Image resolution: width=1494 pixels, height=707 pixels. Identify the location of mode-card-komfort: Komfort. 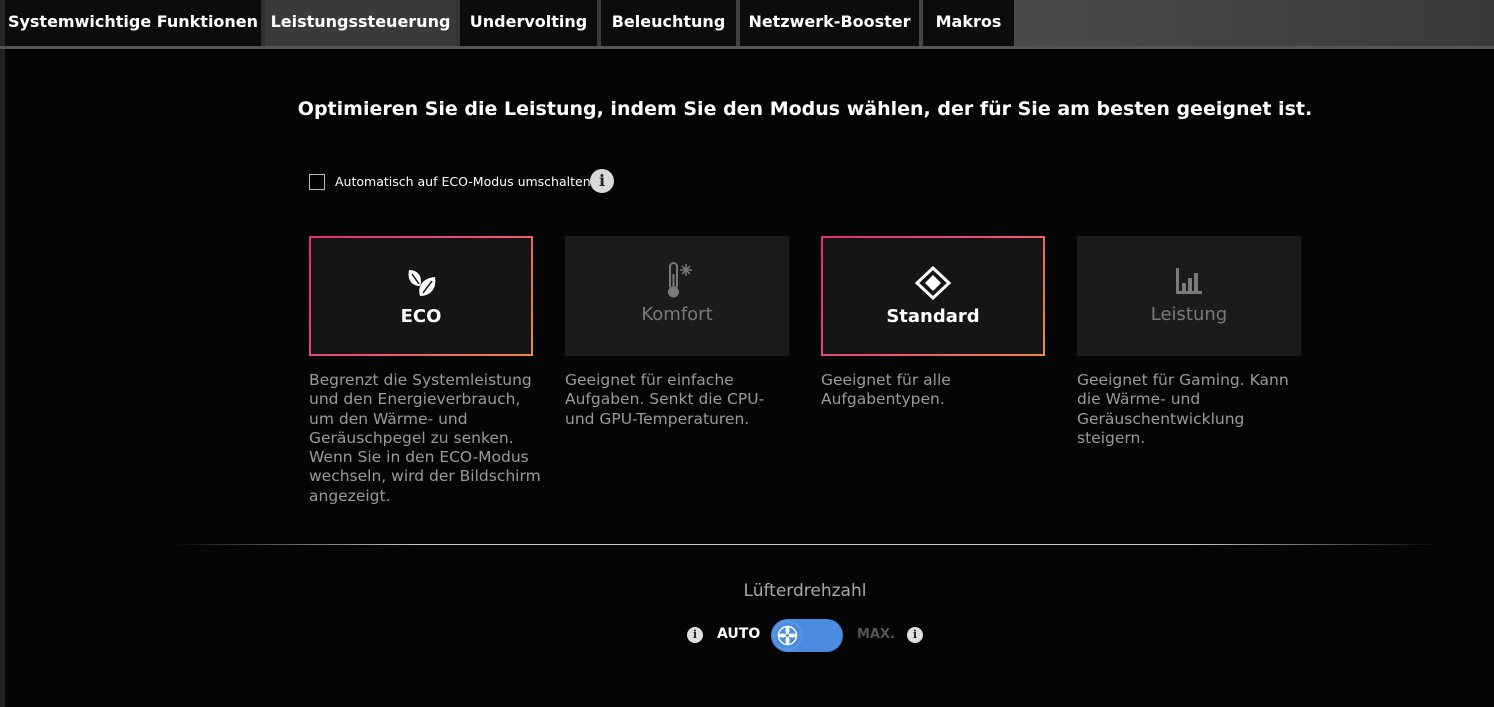
(677, 296).